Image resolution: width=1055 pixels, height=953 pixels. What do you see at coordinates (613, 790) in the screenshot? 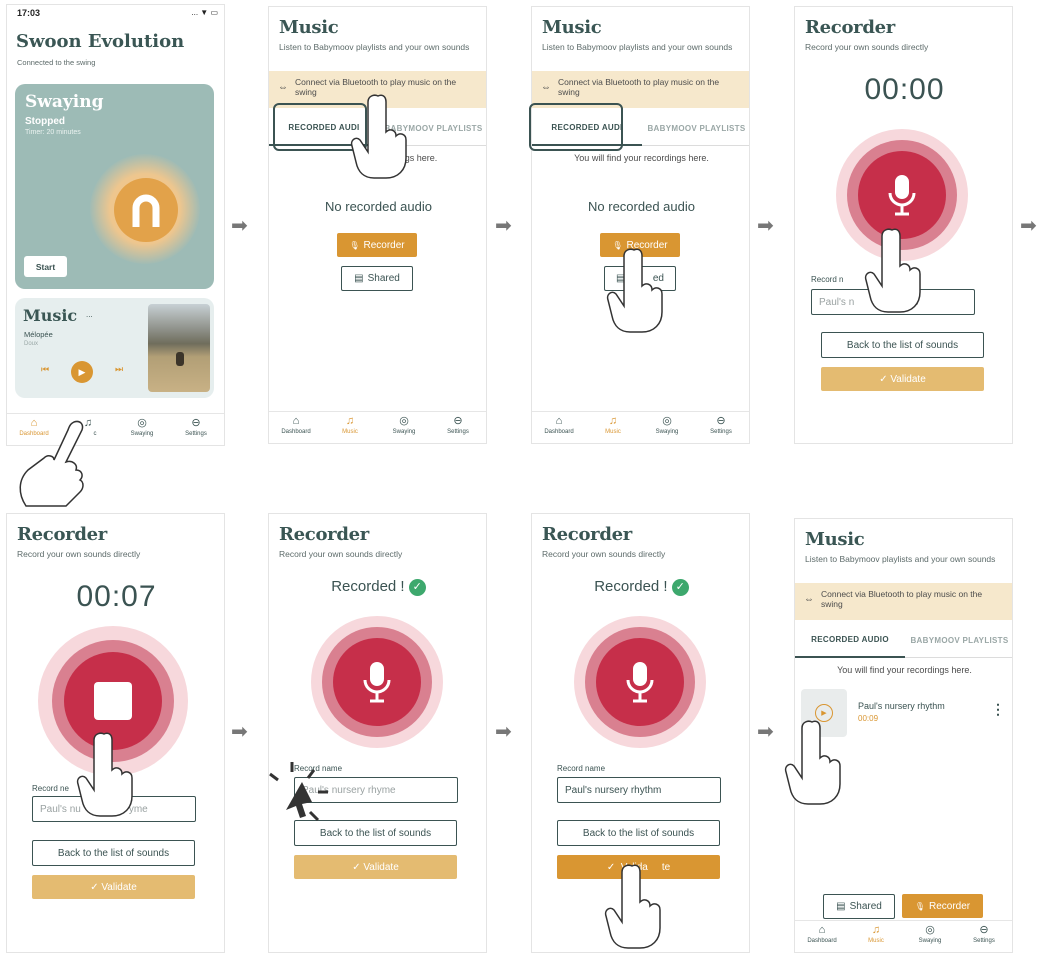
I see `record-name-value: Paul's nursery rhythm` at bounding box center [613, 790].